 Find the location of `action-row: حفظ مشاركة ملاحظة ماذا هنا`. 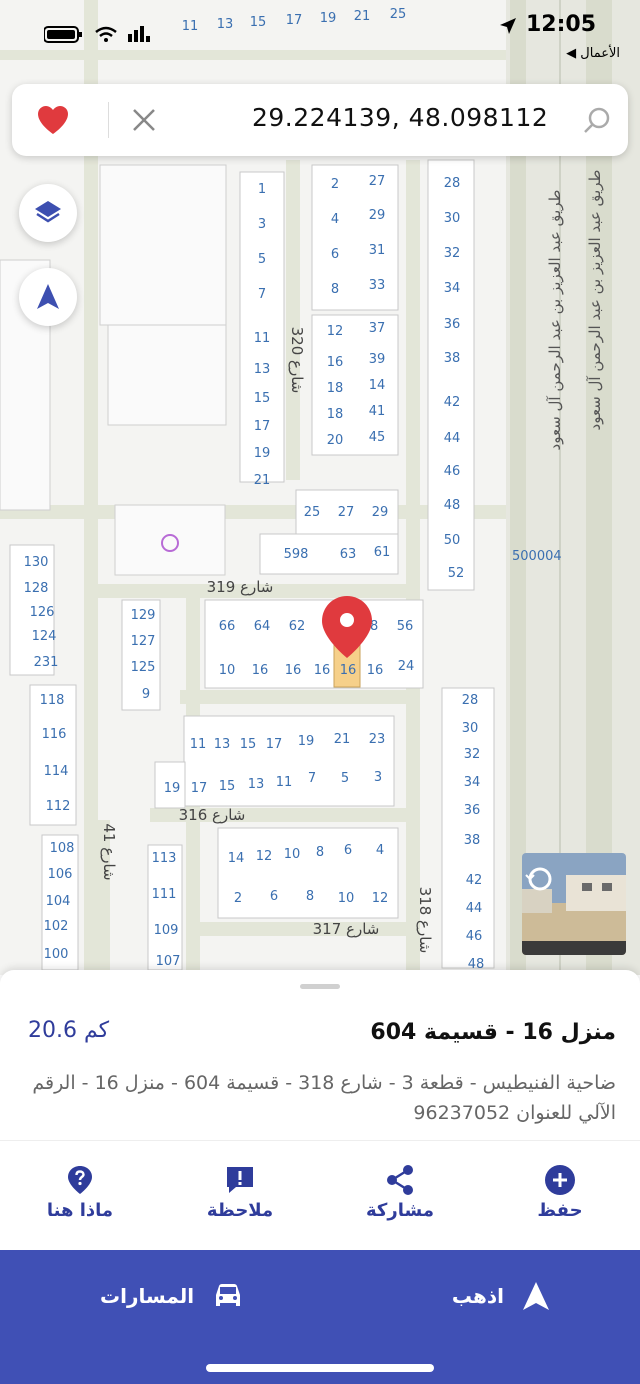

action-row: حفظ مشاركة ملاحظة ماذا هنا is located at coordinates (320, 1190).